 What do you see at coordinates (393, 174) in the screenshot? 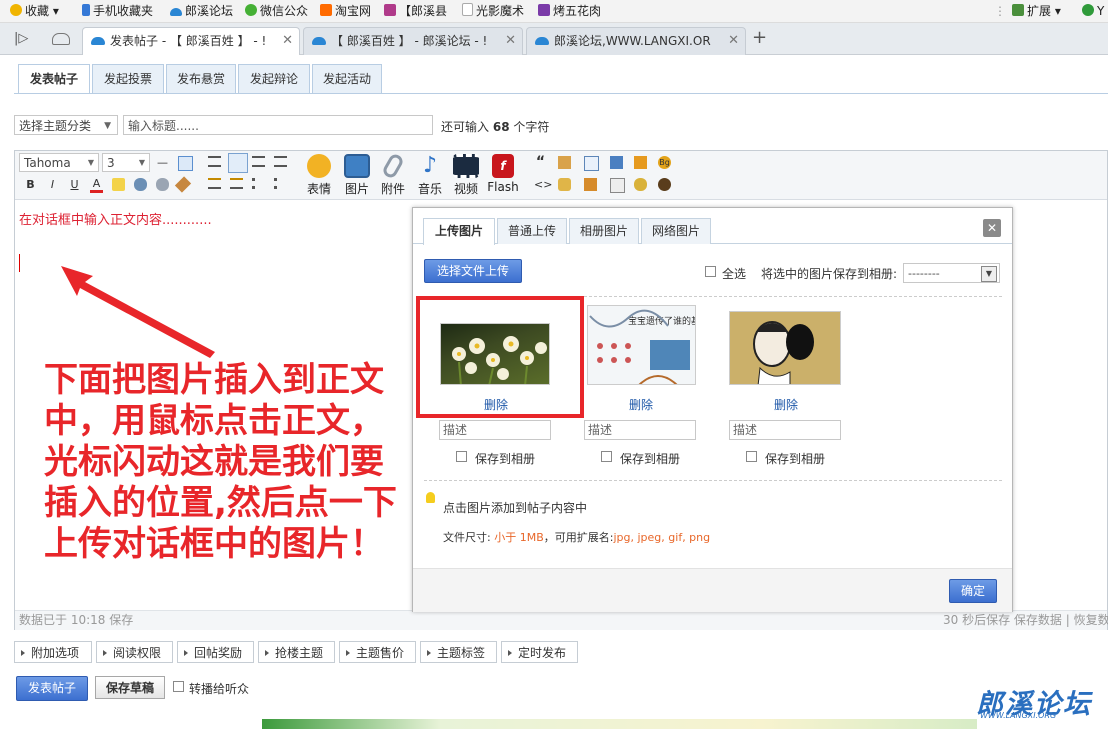
I see `attachment-button: 附件` at bounding box center [393, 174].